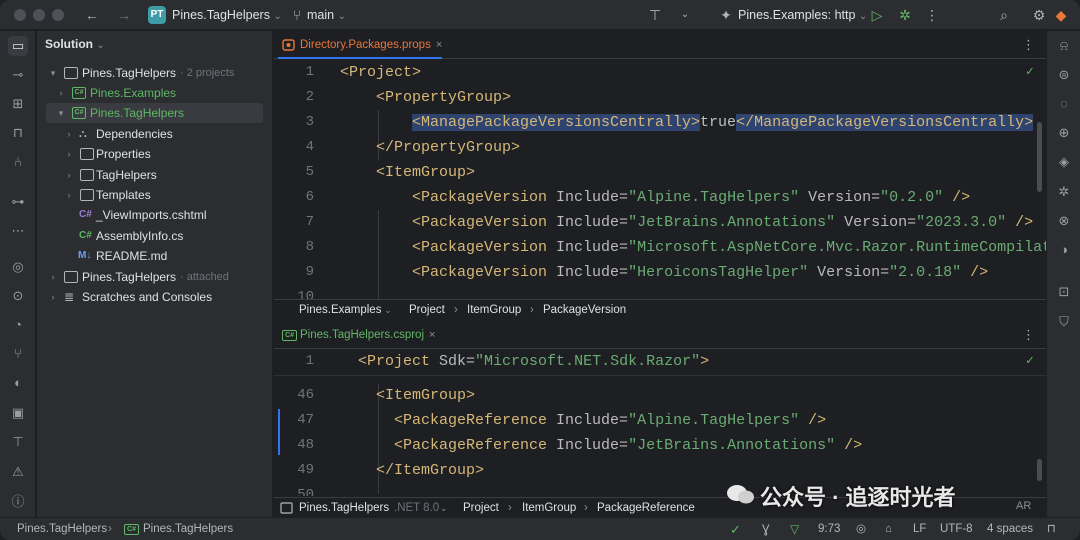 This screenshot has width=1080, height=540. Describe the element at coordinates (154, 113) in the screenshot. I see `tree-item-pines-taghelpers: ▾ C# Pines.TagHelpers` at that location.